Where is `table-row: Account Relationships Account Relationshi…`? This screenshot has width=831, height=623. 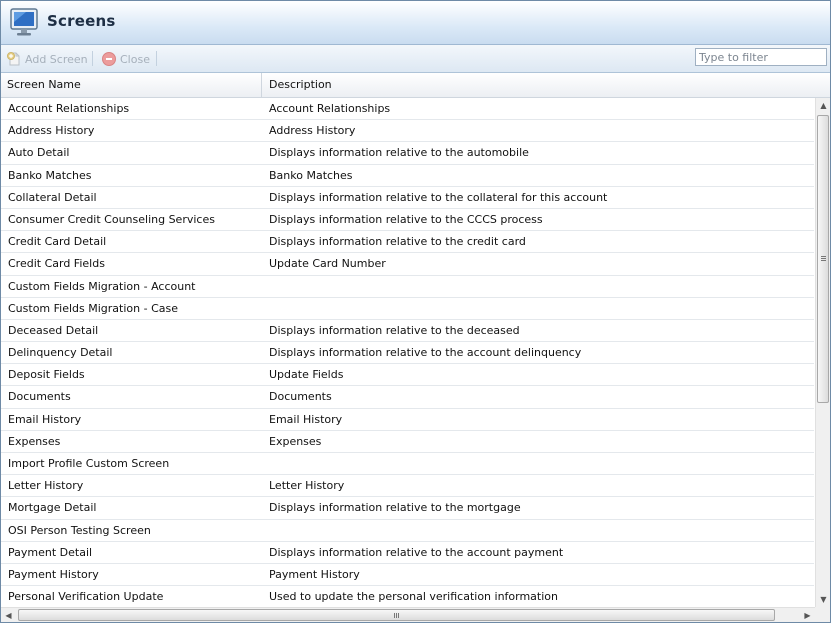
table-row: Account Relationships Account Relationshi… is located at coordinates (407, 109).